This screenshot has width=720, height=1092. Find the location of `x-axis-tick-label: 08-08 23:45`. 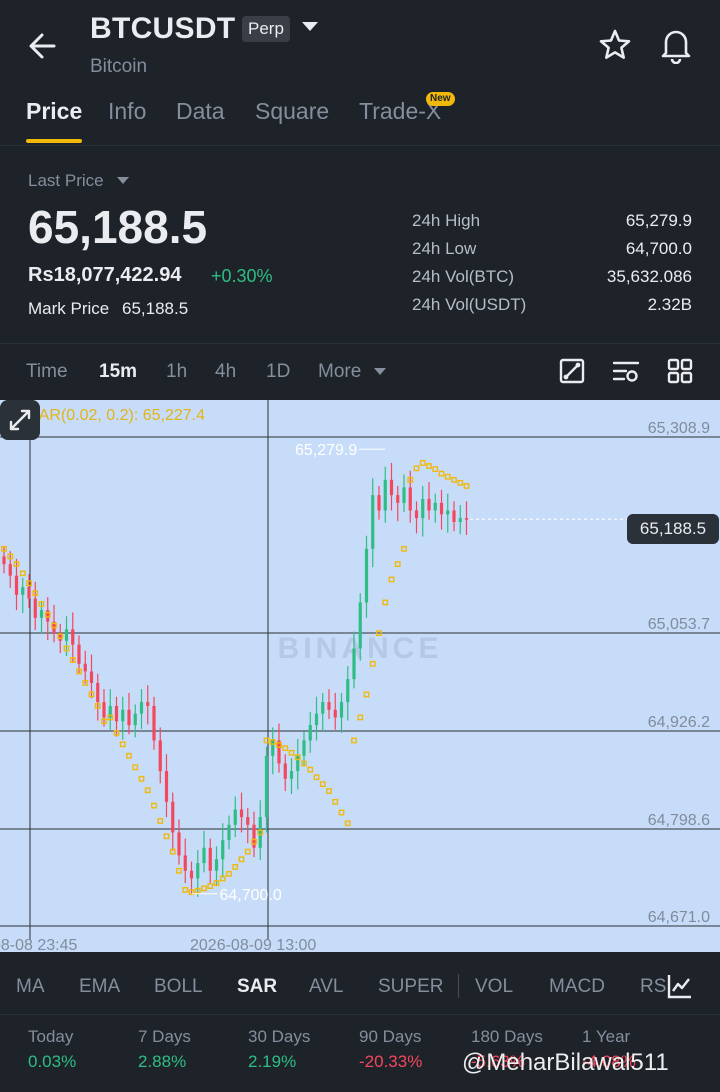

x-axis-tick-label: 08-08 23:45 is located at coordinates (39, 944).